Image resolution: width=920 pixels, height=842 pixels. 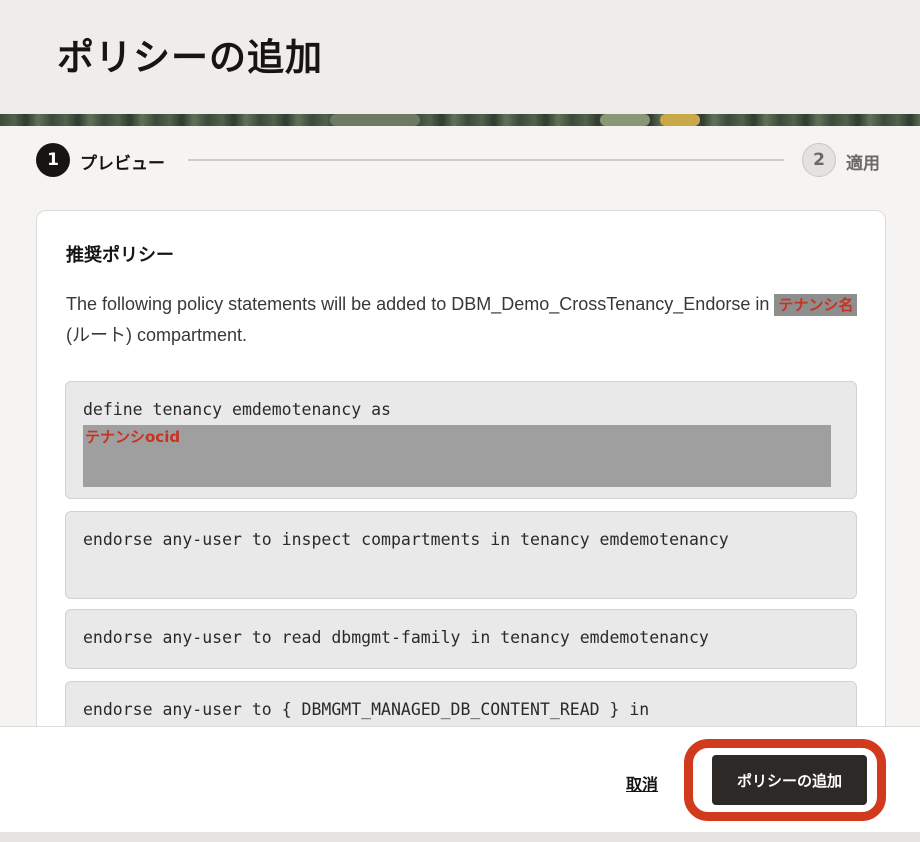 What do you see at coordinates (237, 409) in the screenshot?
I see `statement-text: define tenancy emdemotenancy as` at bounding box center [237, 409].